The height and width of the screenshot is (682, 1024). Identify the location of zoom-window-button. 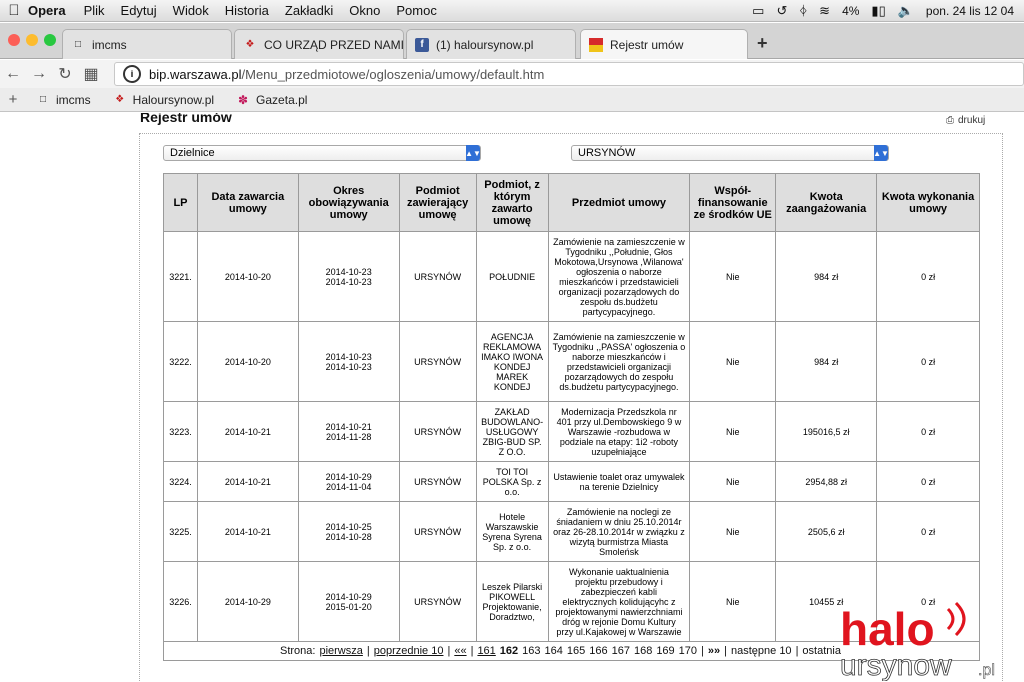
(50, 40).